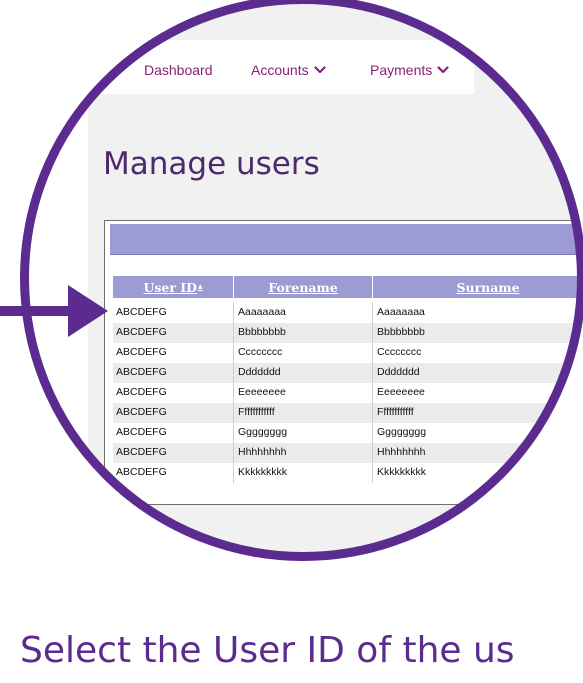 The height and width of the screenshot is (683, 583). What do you see at coordinates (262, 312) in the screenshot?
I see `forename-cell: Aaaaaaaa` at bounding box center [262, 312].